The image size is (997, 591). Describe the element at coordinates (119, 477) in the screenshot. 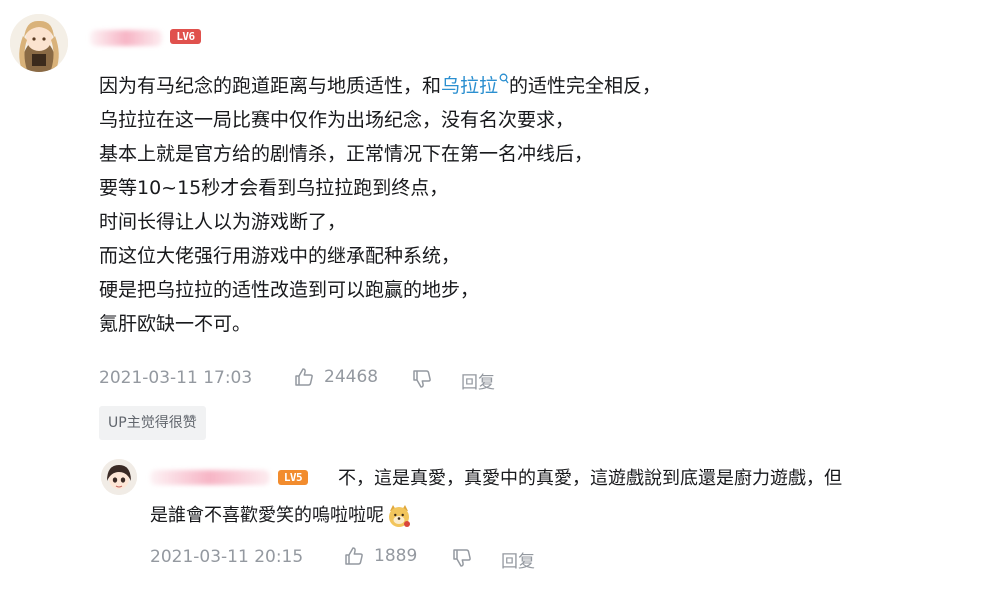

I see `replier-avatar` at that location.